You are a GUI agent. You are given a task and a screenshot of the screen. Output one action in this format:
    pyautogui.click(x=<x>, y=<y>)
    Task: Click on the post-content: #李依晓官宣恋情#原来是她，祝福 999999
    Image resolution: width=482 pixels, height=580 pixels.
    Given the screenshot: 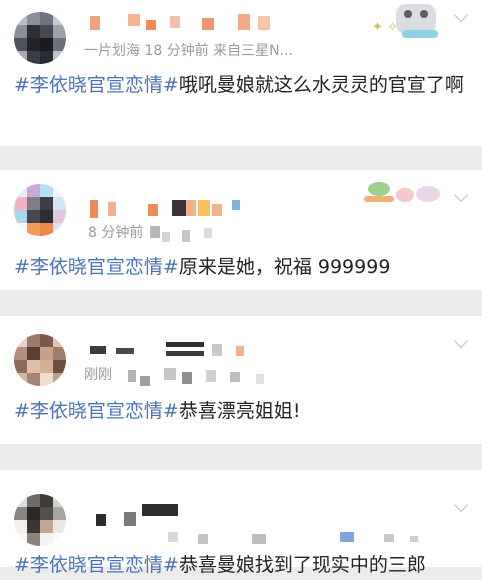 What is the action you would take?
    pyautogui.click(x=241, y=267)
    